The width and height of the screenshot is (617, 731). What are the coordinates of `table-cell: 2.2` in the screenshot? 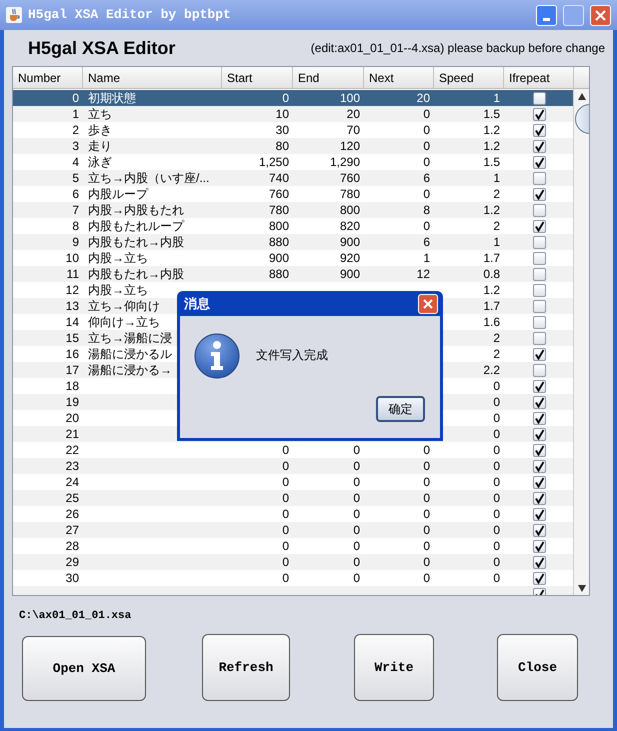 It's located at (491, 370).